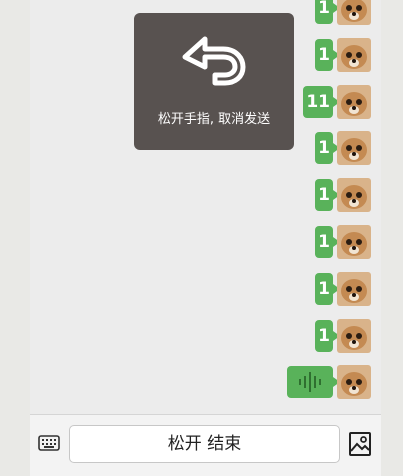 The width and height of the screenshot is (403, 476). What do you see at coordinates (310, 382) in the screenshot?
I see `voice-wave-icon` at bounding box center [310, 382].